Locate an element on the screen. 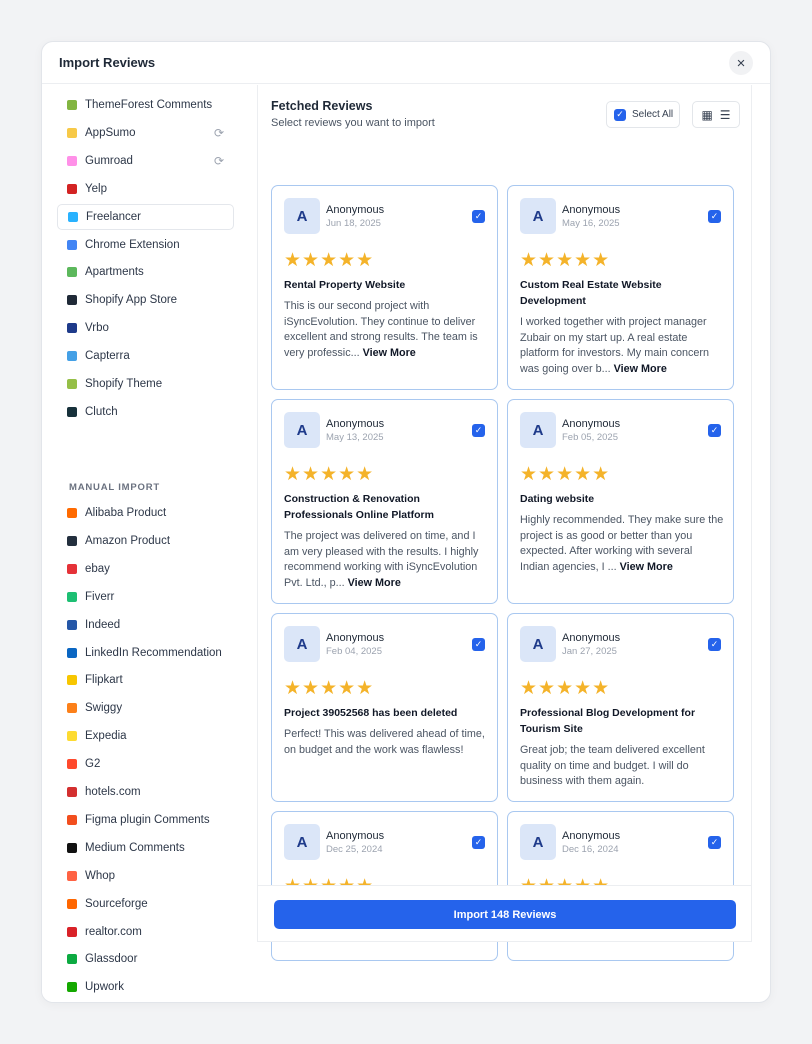 Image resolution: width=812 pixels, height=1044 pixels. sidebar-item-fiverr: Fiverr is located at coordinates (145, 597).